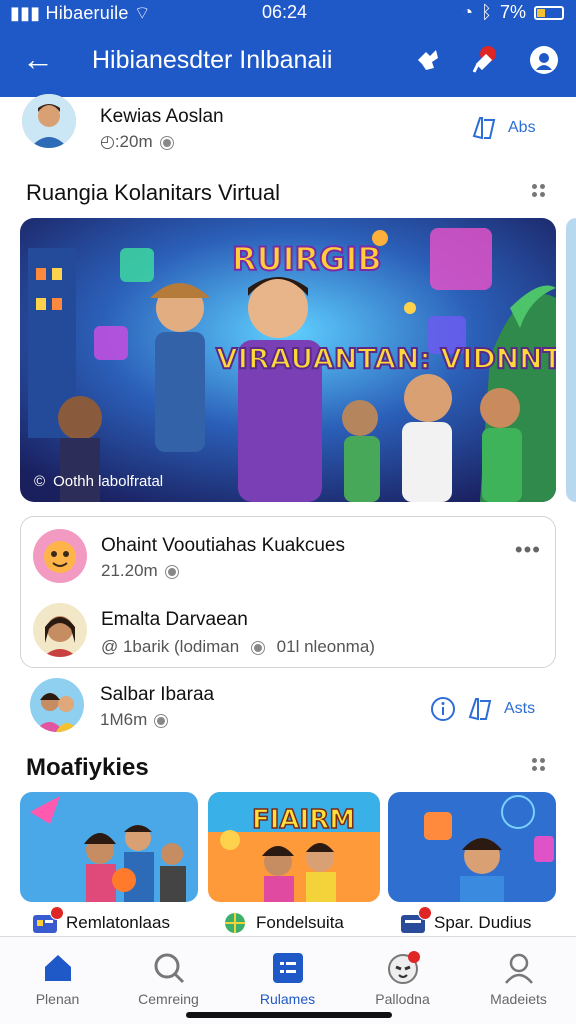 This screenshot has height=1024, width=576. Describe the element at coordinates (285, 12) in the screenshot. I see `clock: 06:24` at that location.